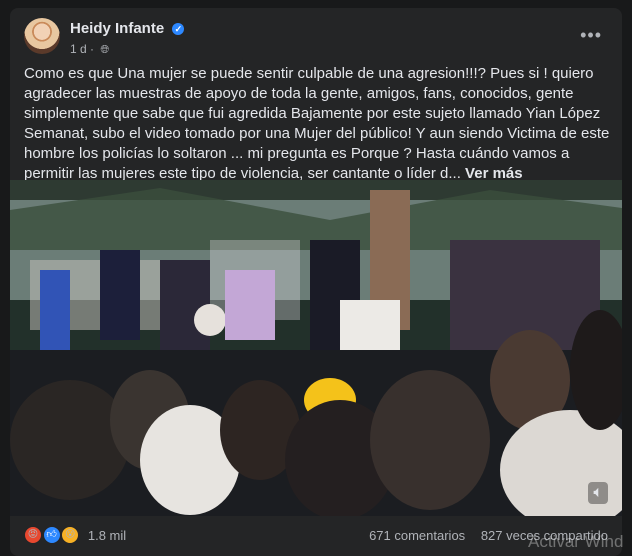  I want to click on wow-icon: 😮︎, so click(70, 535).